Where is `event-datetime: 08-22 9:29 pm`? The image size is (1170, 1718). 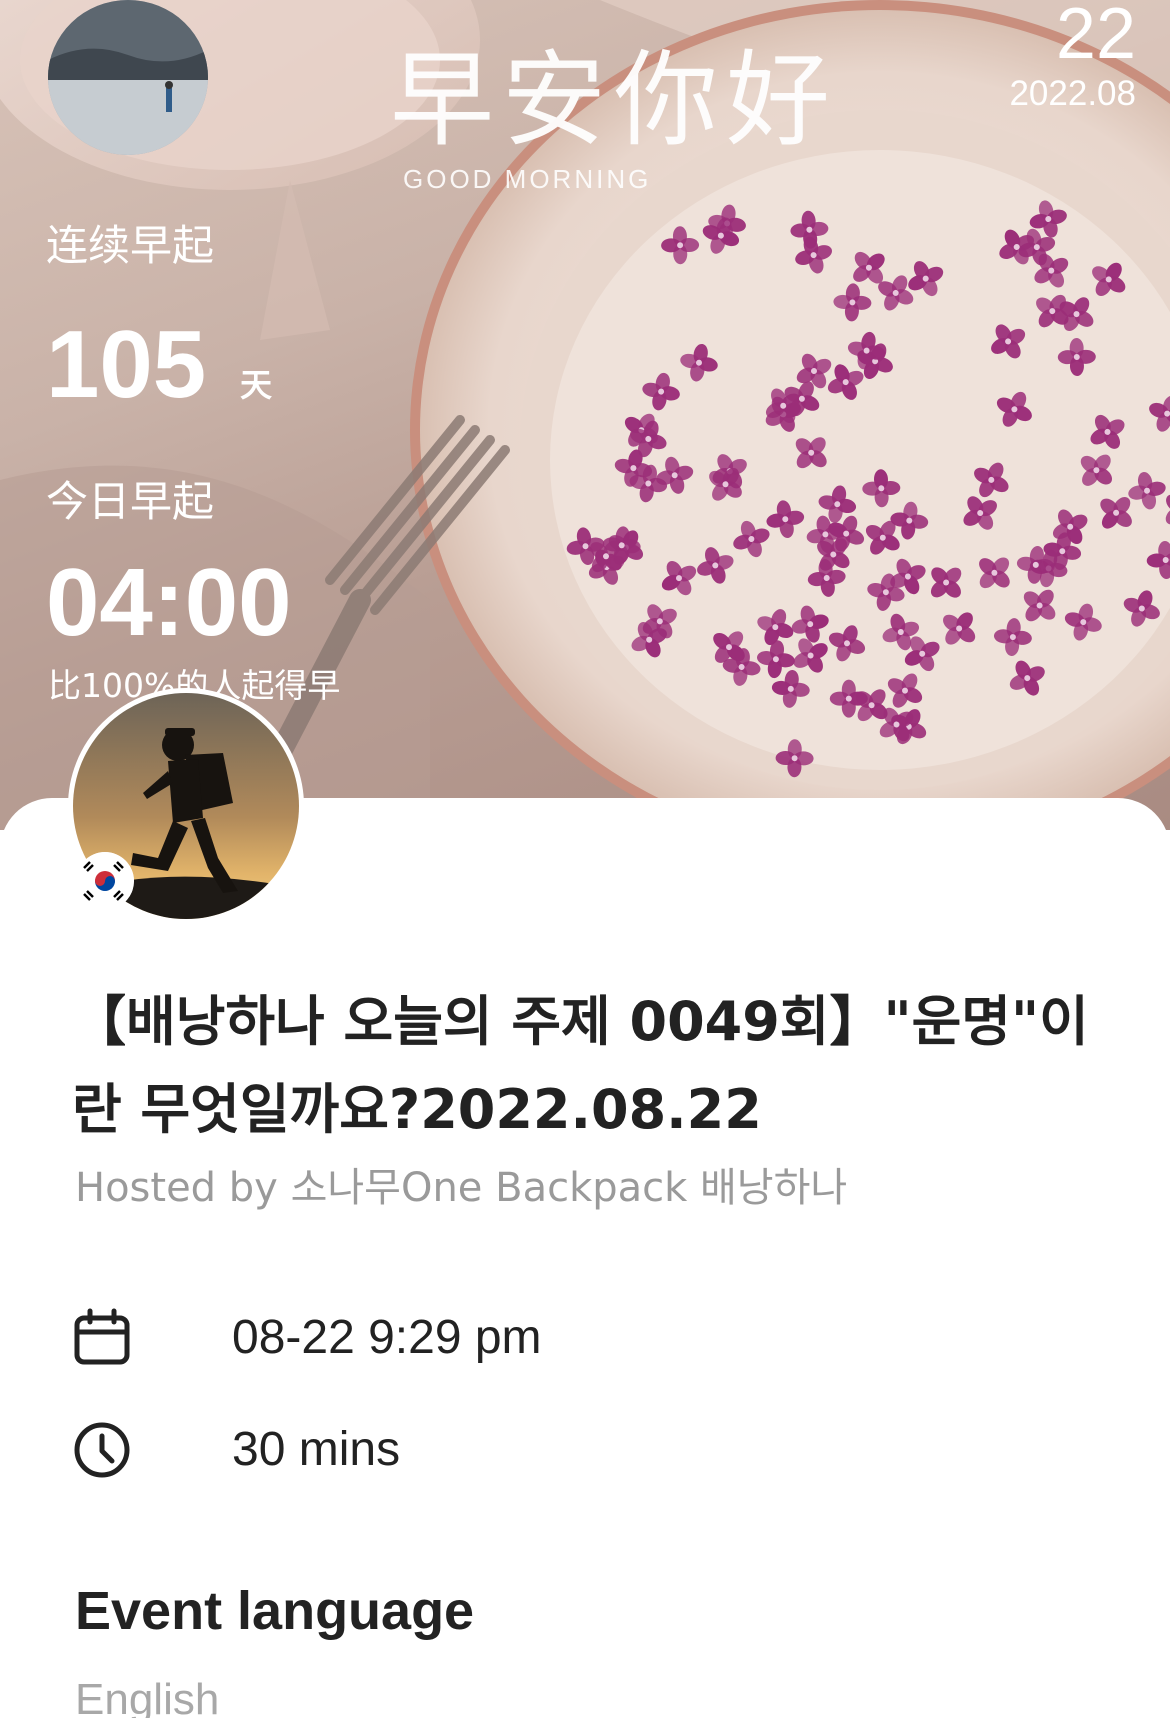 event-datetime: 08-22 9:29 pm is located at coordinates (387, 1337).